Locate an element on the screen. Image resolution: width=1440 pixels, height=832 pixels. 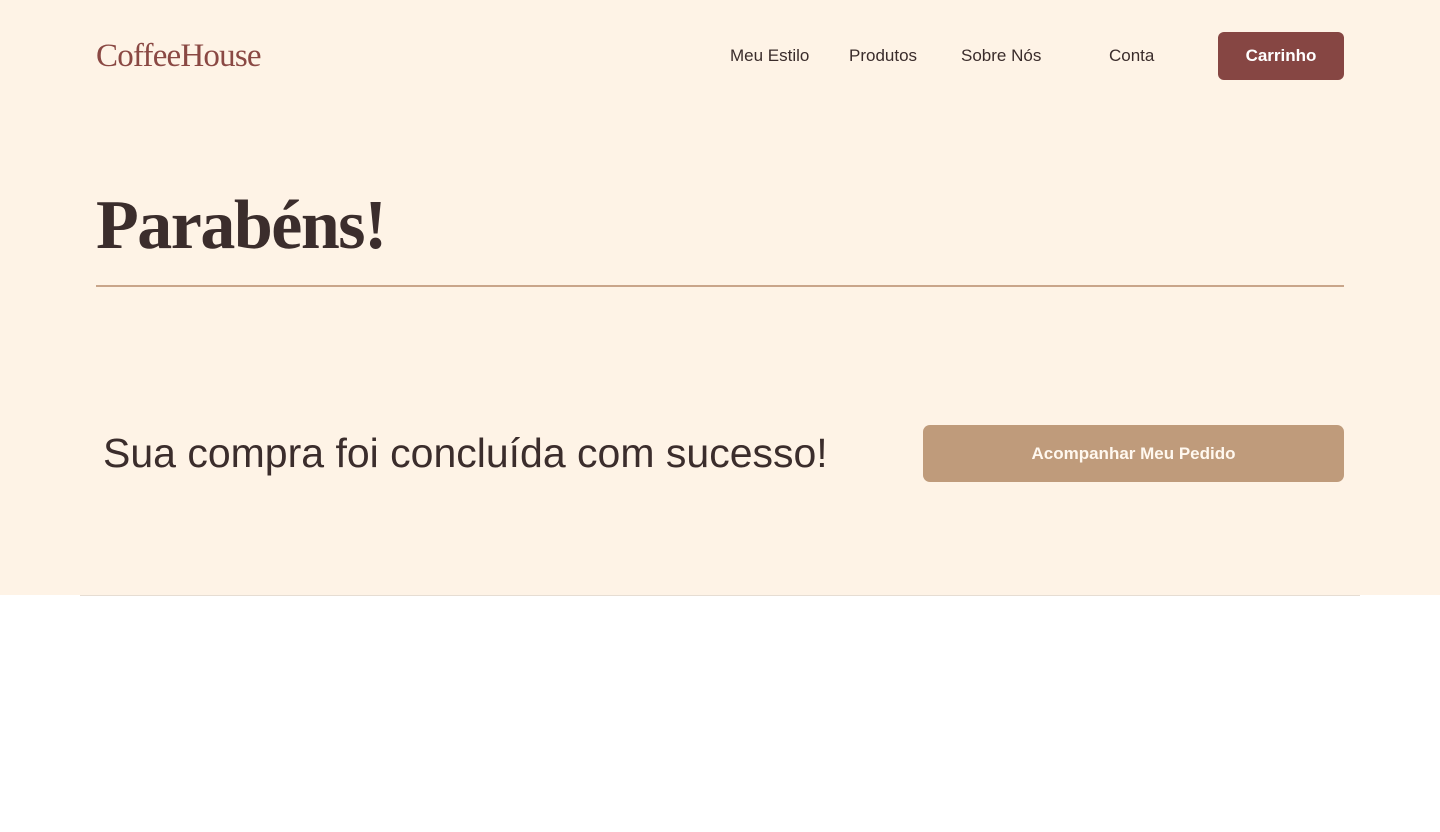
nav-link-sobre-nos: Sobre Nós is located at coordinates (1001, 56).